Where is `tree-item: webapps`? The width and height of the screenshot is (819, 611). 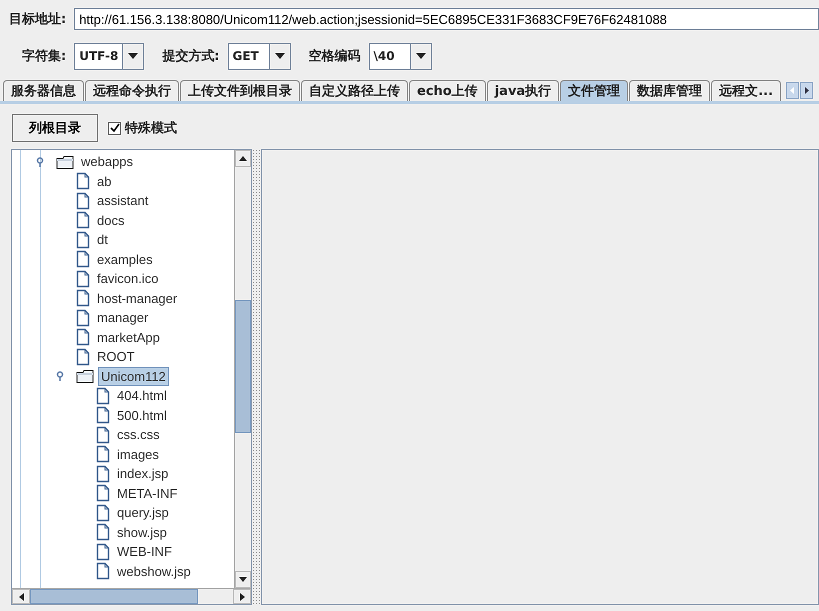 tree-item: webapps is located at coordinates (107, 162).